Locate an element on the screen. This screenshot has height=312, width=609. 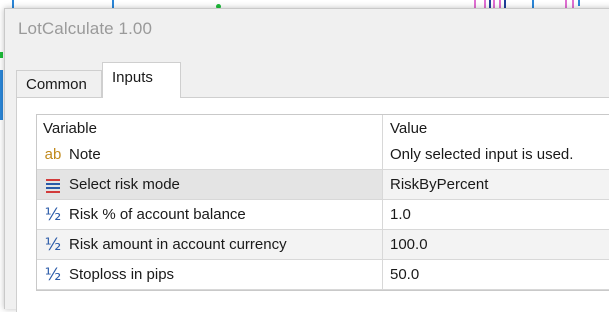
table-row: ½ Risk amount in account currency 100.0 is located at coordinates (323, 245).